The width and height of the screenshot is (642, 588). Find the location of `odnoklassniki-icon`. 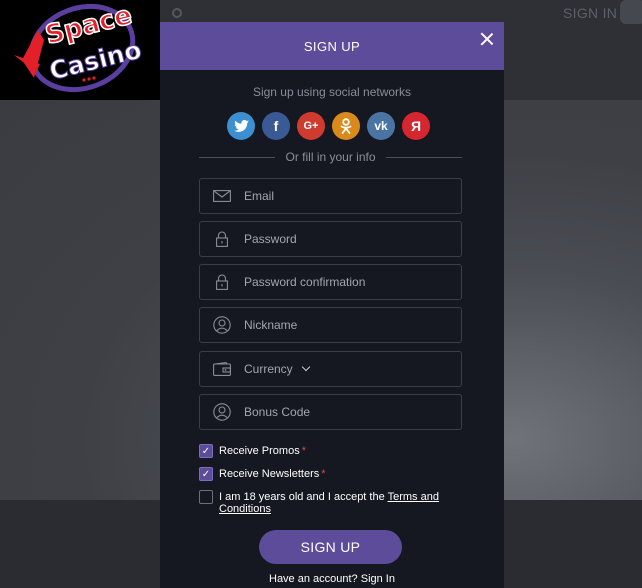

odnoklassniki-icon is located at coordinates (346, 126).